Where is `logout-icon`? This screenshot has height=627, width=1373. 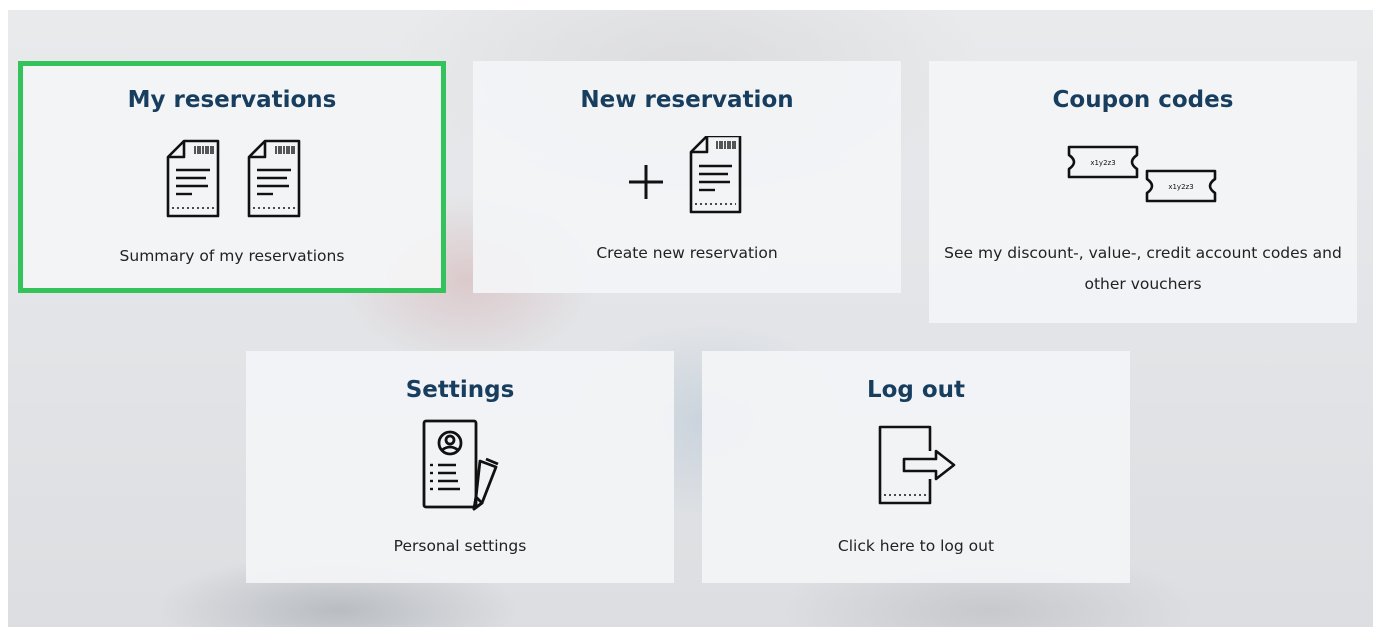
logout-icon is located at coordinates (918, 465).